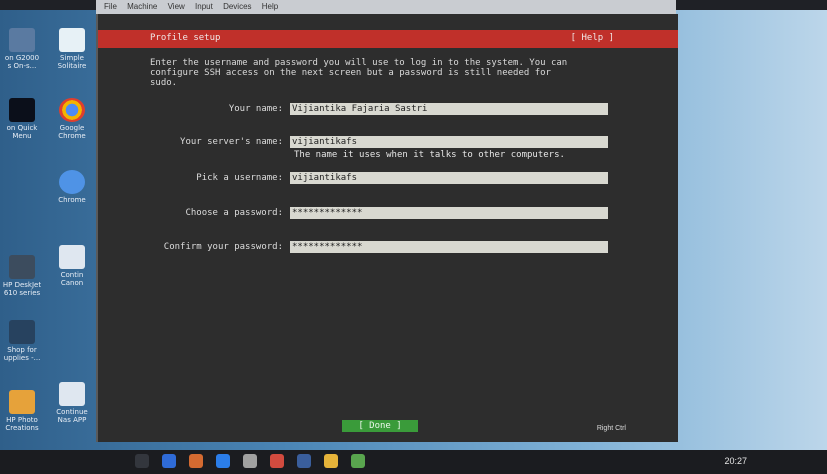 This screenshot has width=827, height=474. What do you see at coordinates (255, 109) in the screenshot?
I see `your-name-label: Your name:` at bounding box center [255, 109].